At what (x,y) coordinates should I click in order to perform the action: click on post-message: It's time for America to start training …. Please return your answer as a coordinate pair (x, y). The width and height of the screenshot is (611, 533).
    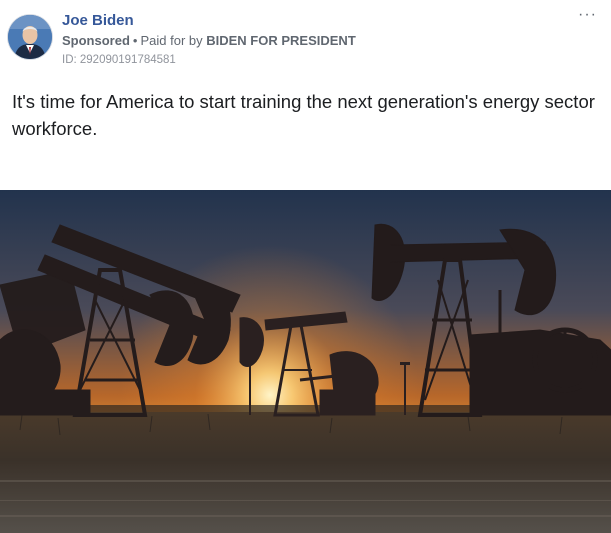
    Looking at the image, I should click on (303, 115).